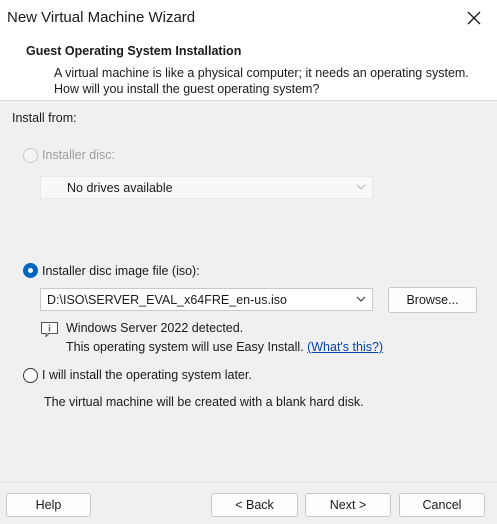  I want to click on close-button, so click(474, 18).